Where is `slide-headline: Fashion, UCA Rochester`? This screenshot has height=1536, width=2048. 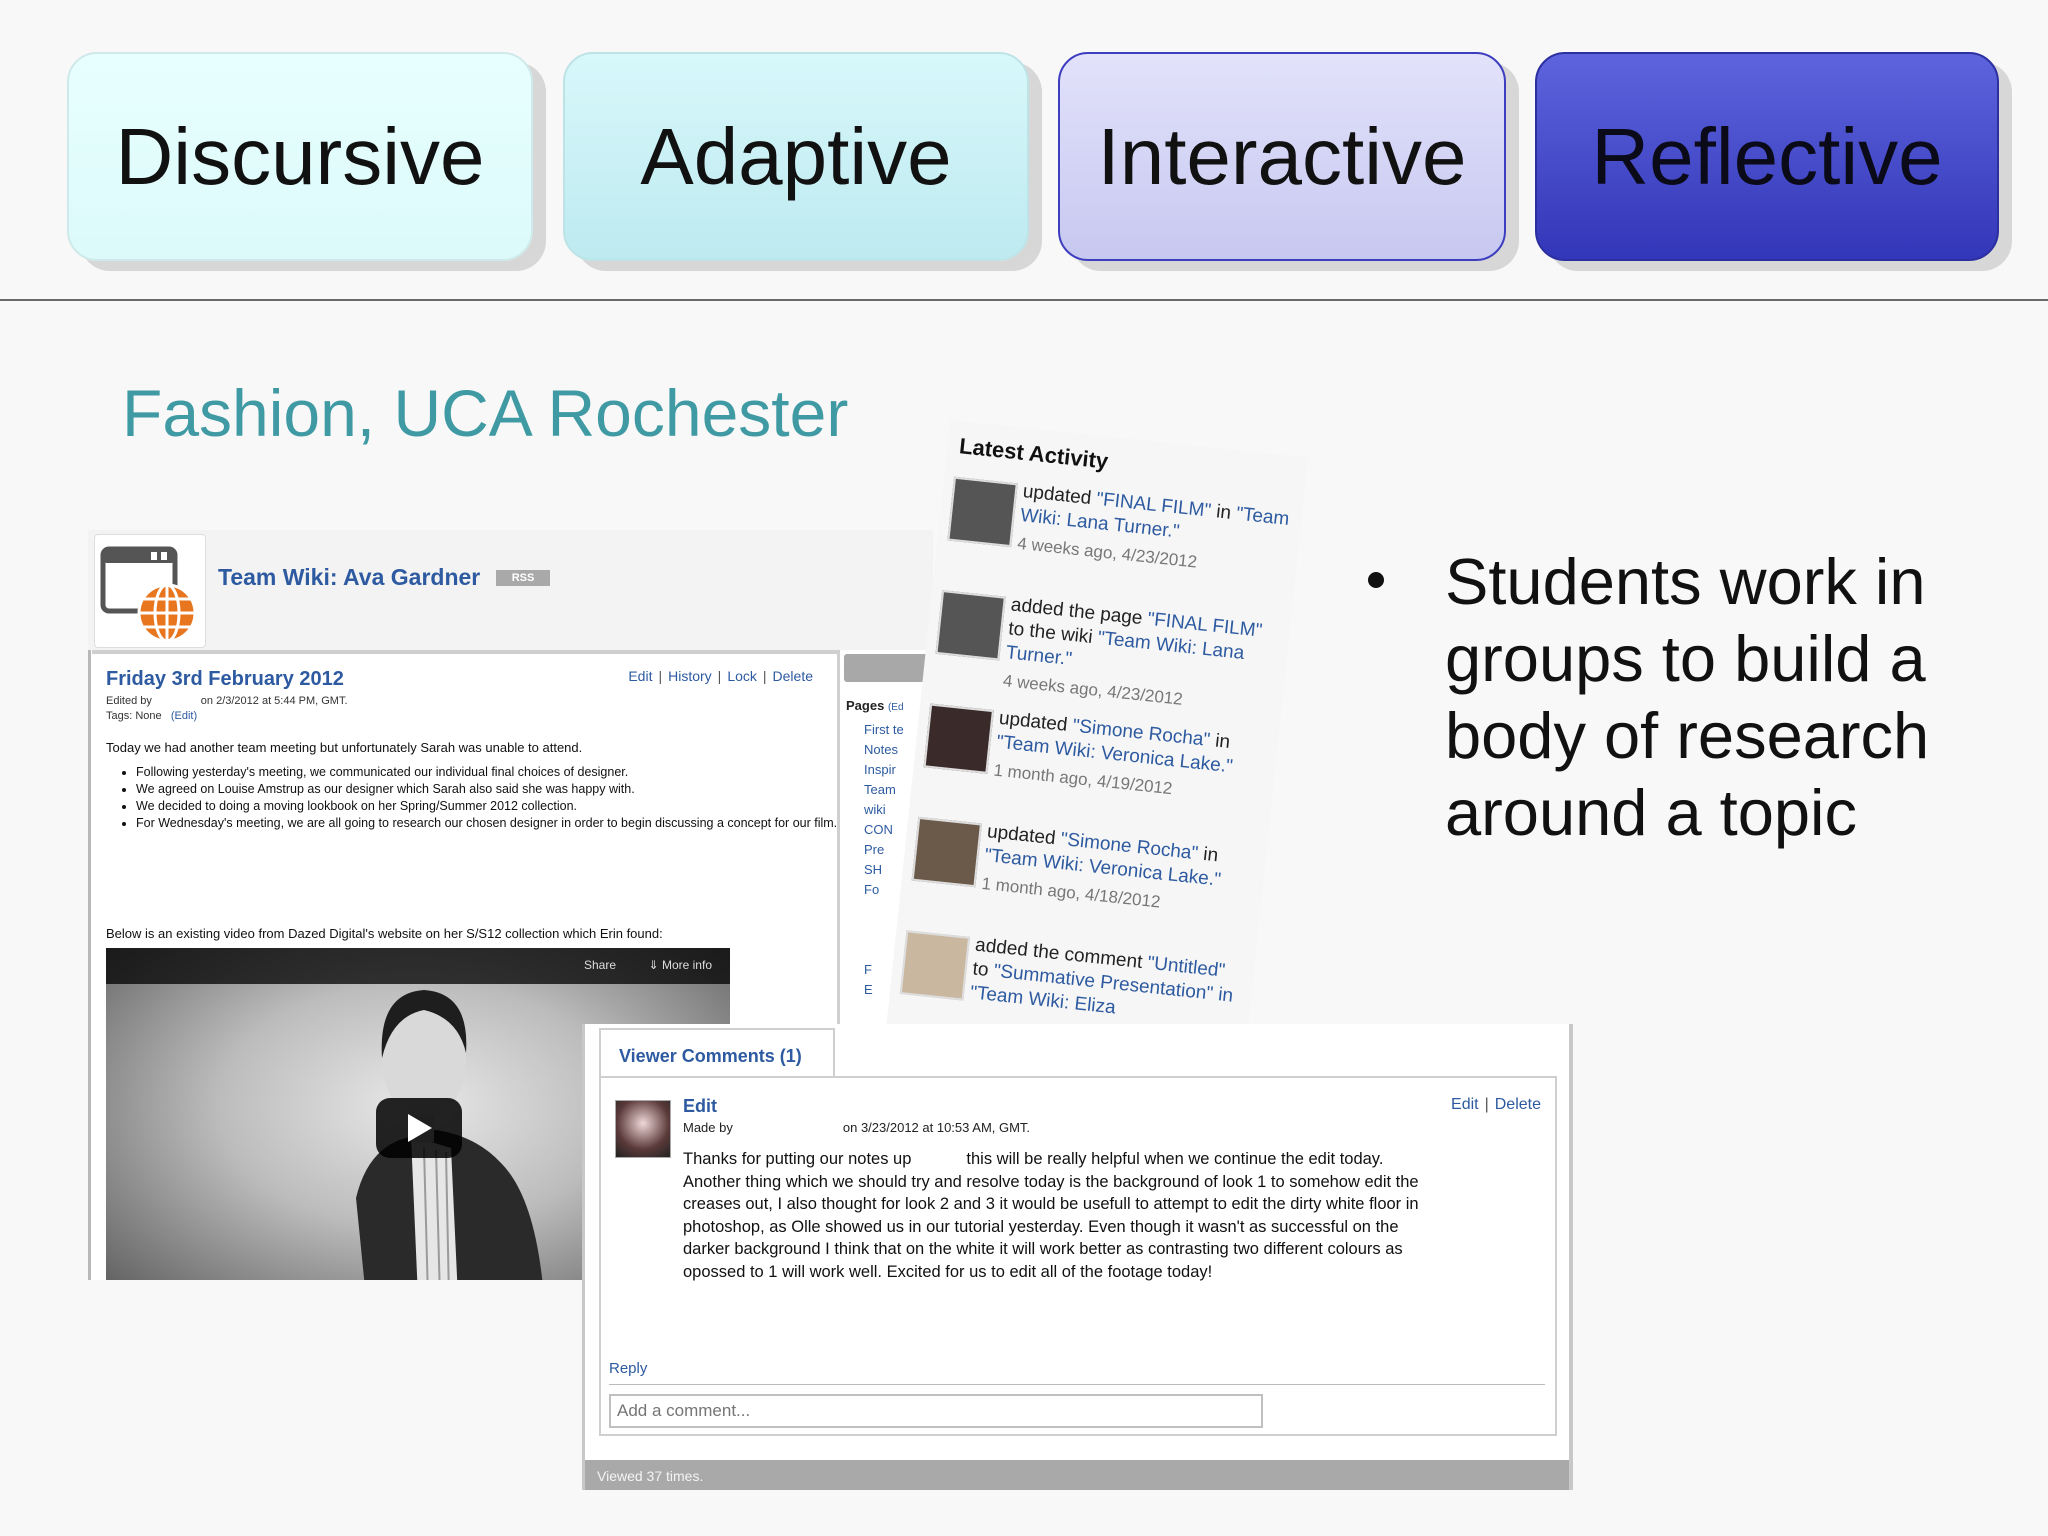
slide-headline: Fashion, UCA Rochester is located at coordinates (485, 413).